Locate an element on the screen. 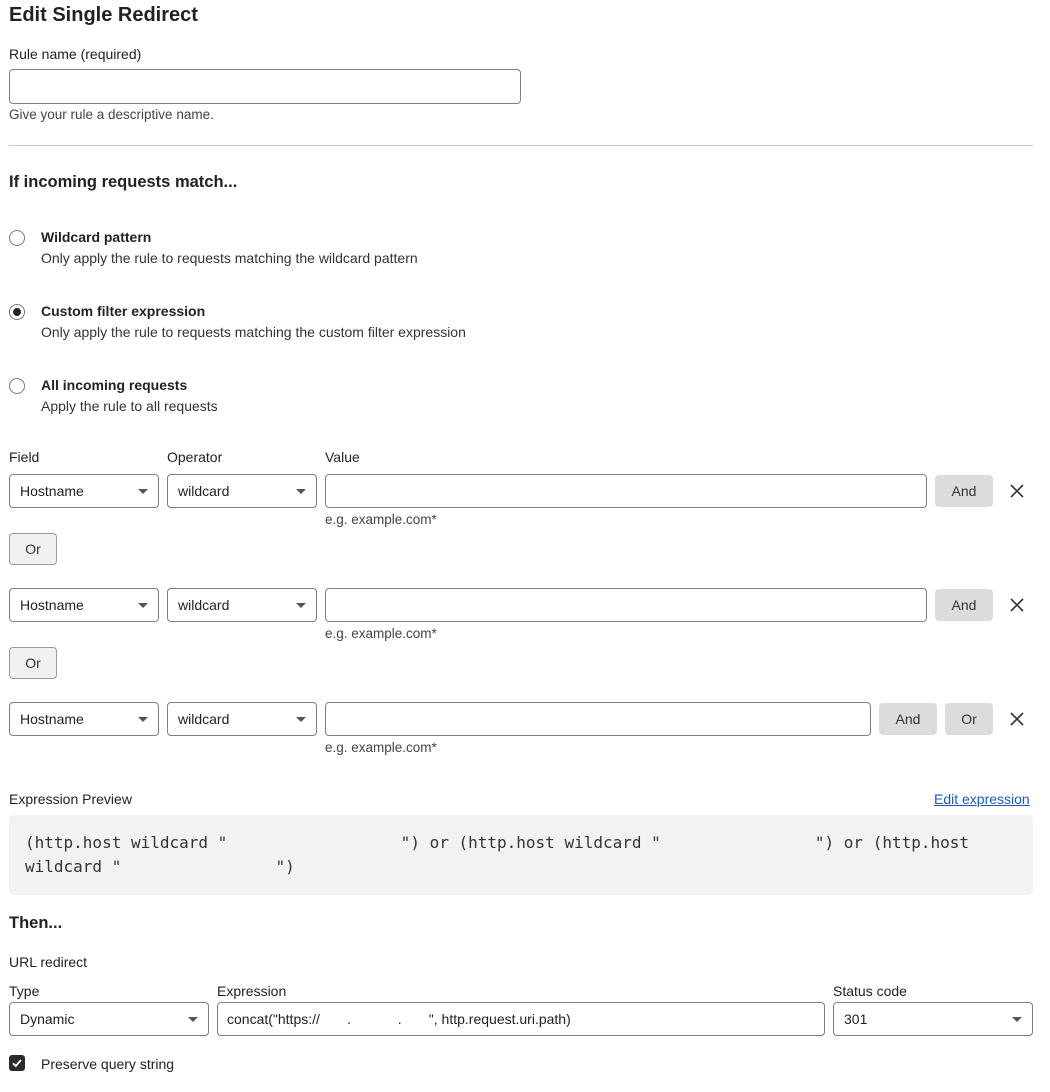 The height and width of the screenshot is (1092, 1050). expression-label: Expression is located at coordinates (252, 991).